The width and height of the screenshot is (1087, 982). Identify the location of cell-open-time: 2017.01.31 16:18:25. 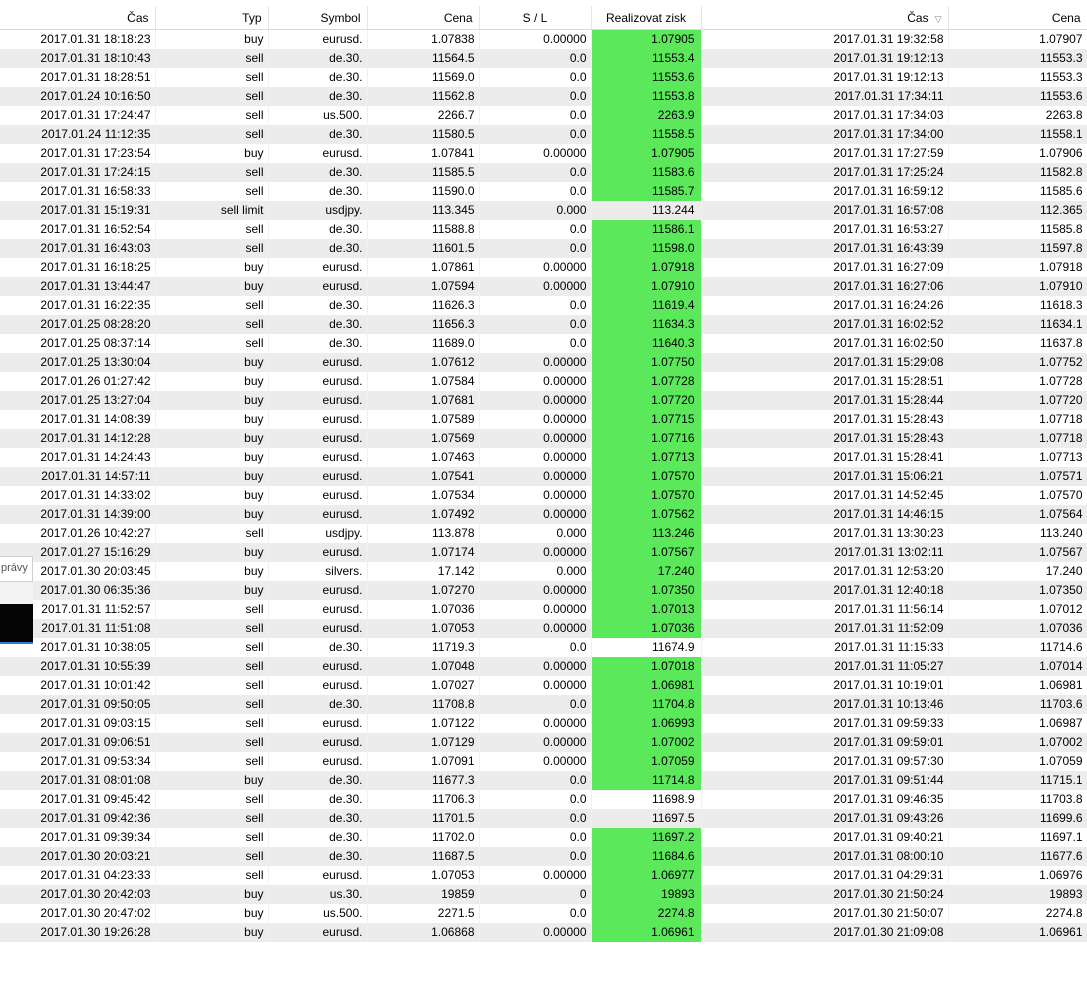
(78, 267).